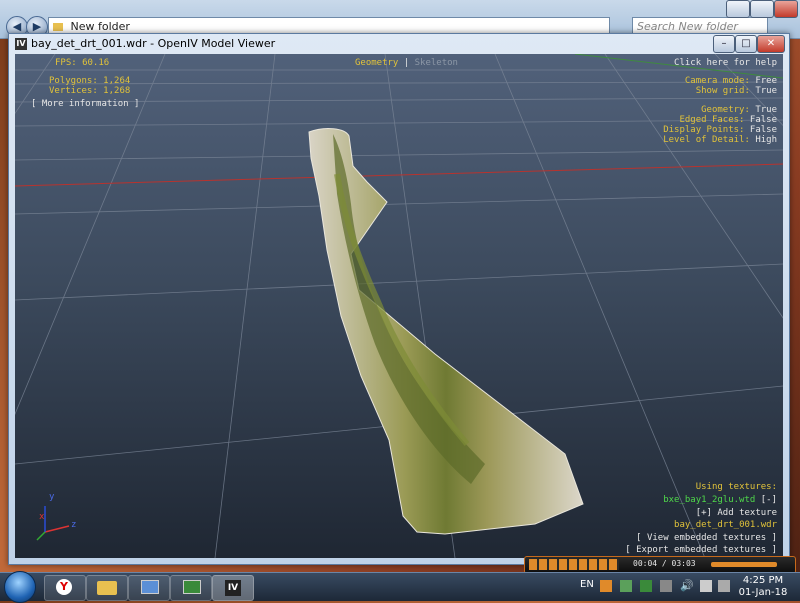  Describe the element at coordinates (90, 91) in the screenshot. I see `vertex-count: Vertices: 1,268` at that location.